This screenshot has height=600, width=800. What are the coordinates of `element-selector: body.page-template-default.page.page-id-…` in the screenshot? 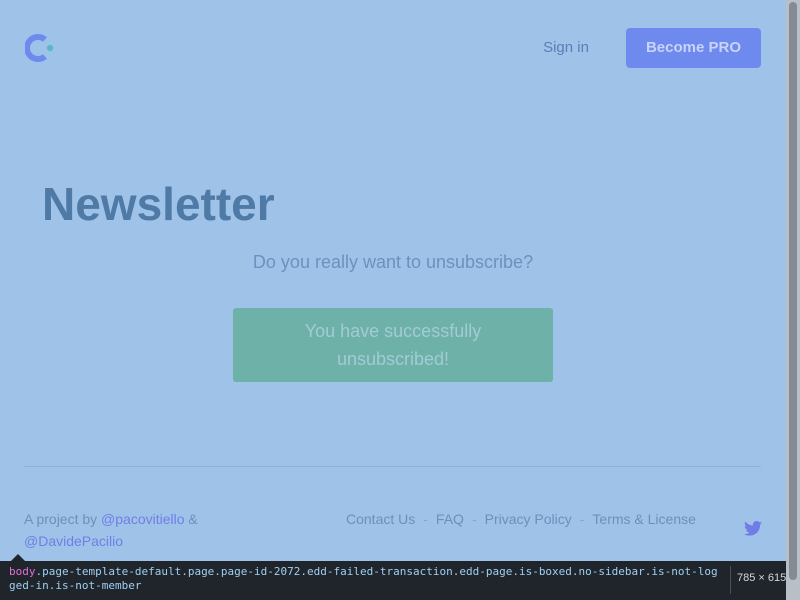 It's located at (366, 579).